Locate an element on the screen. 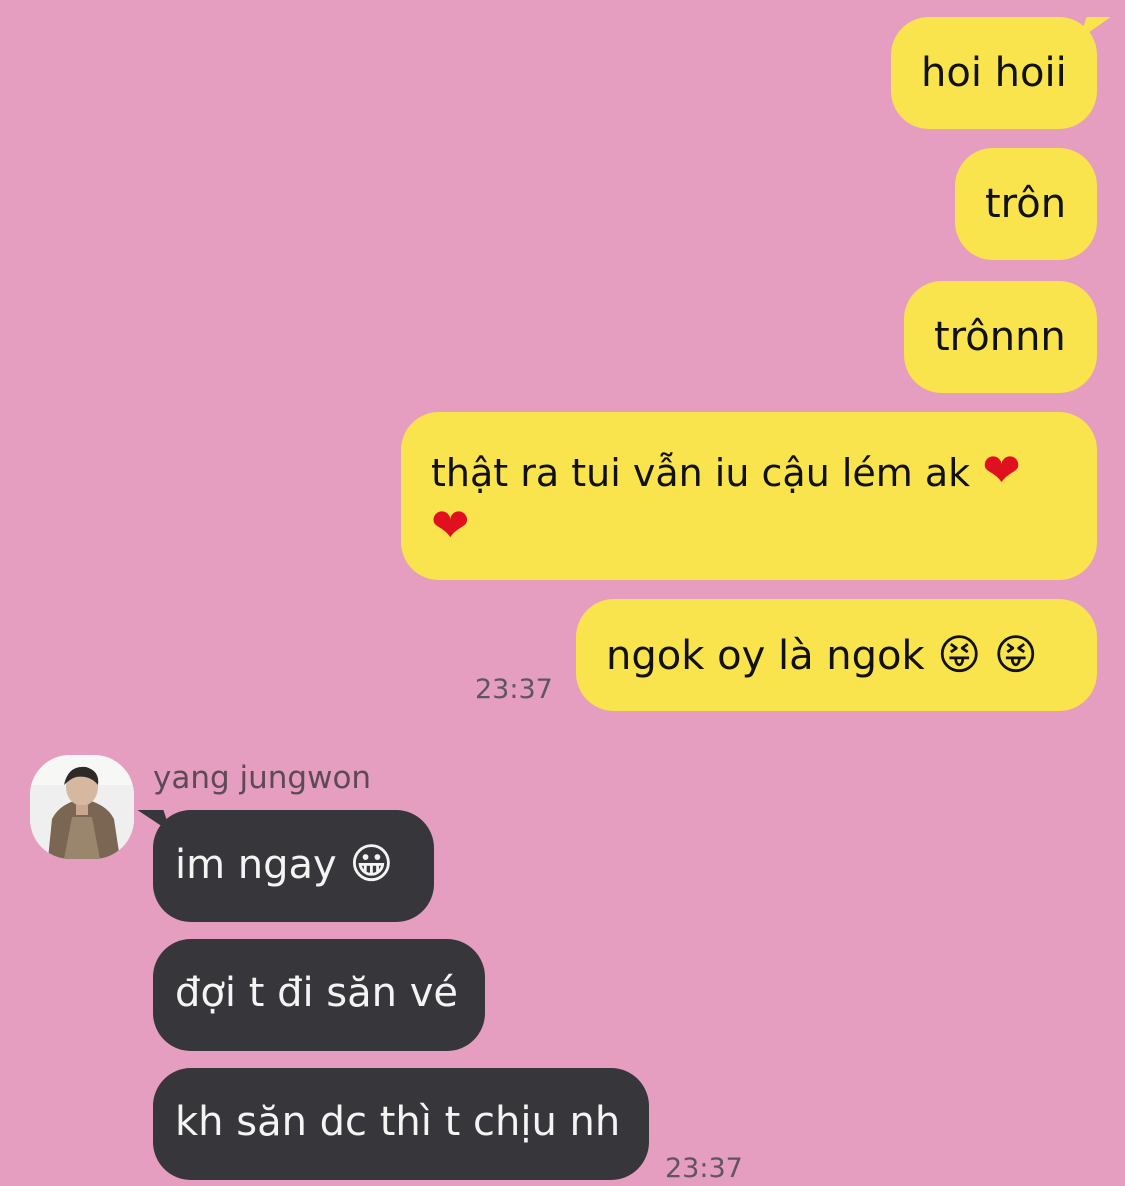 The width and height of the screenshot is (1125, 1186). message-text: thật ra tui vẫn iu cậu lém ak is located at coordinates (701, 473).